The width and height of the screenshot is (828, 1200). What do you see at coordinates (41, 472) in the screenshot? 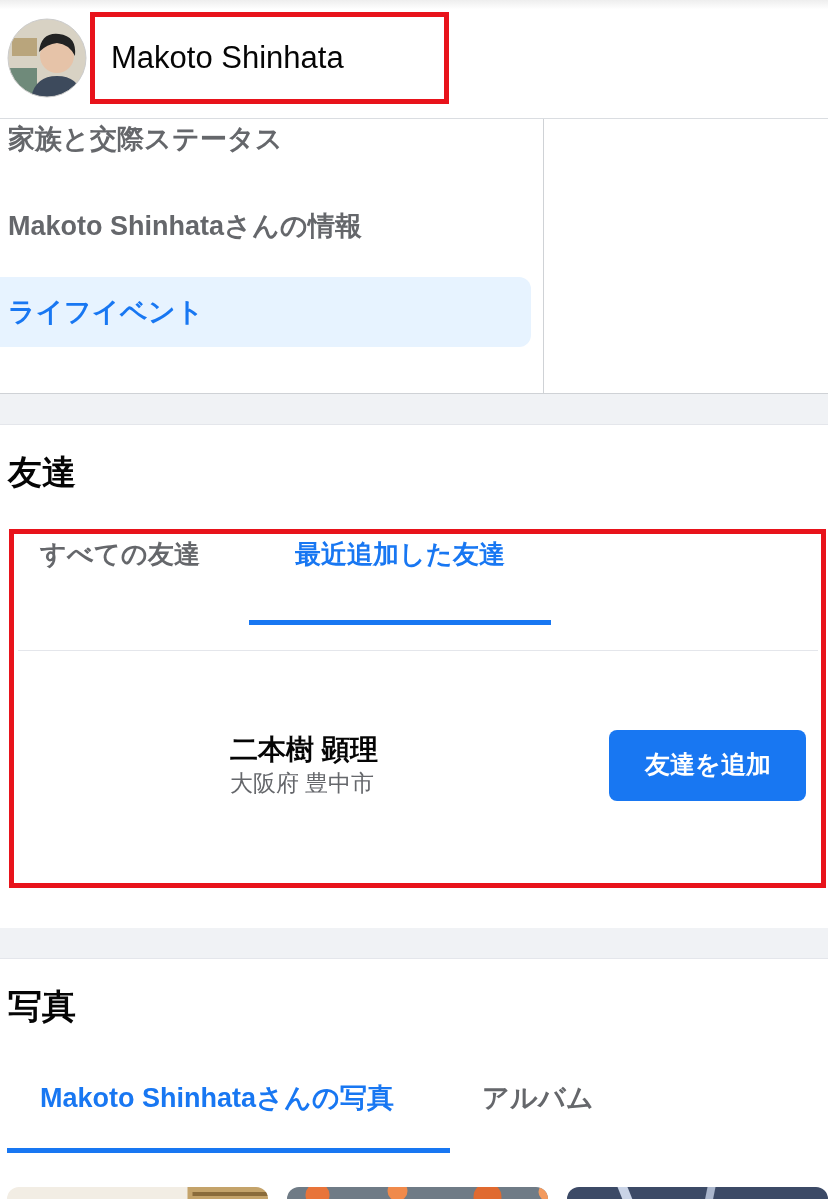
I see `section-title: 友達` at bounding box center [41, 472].